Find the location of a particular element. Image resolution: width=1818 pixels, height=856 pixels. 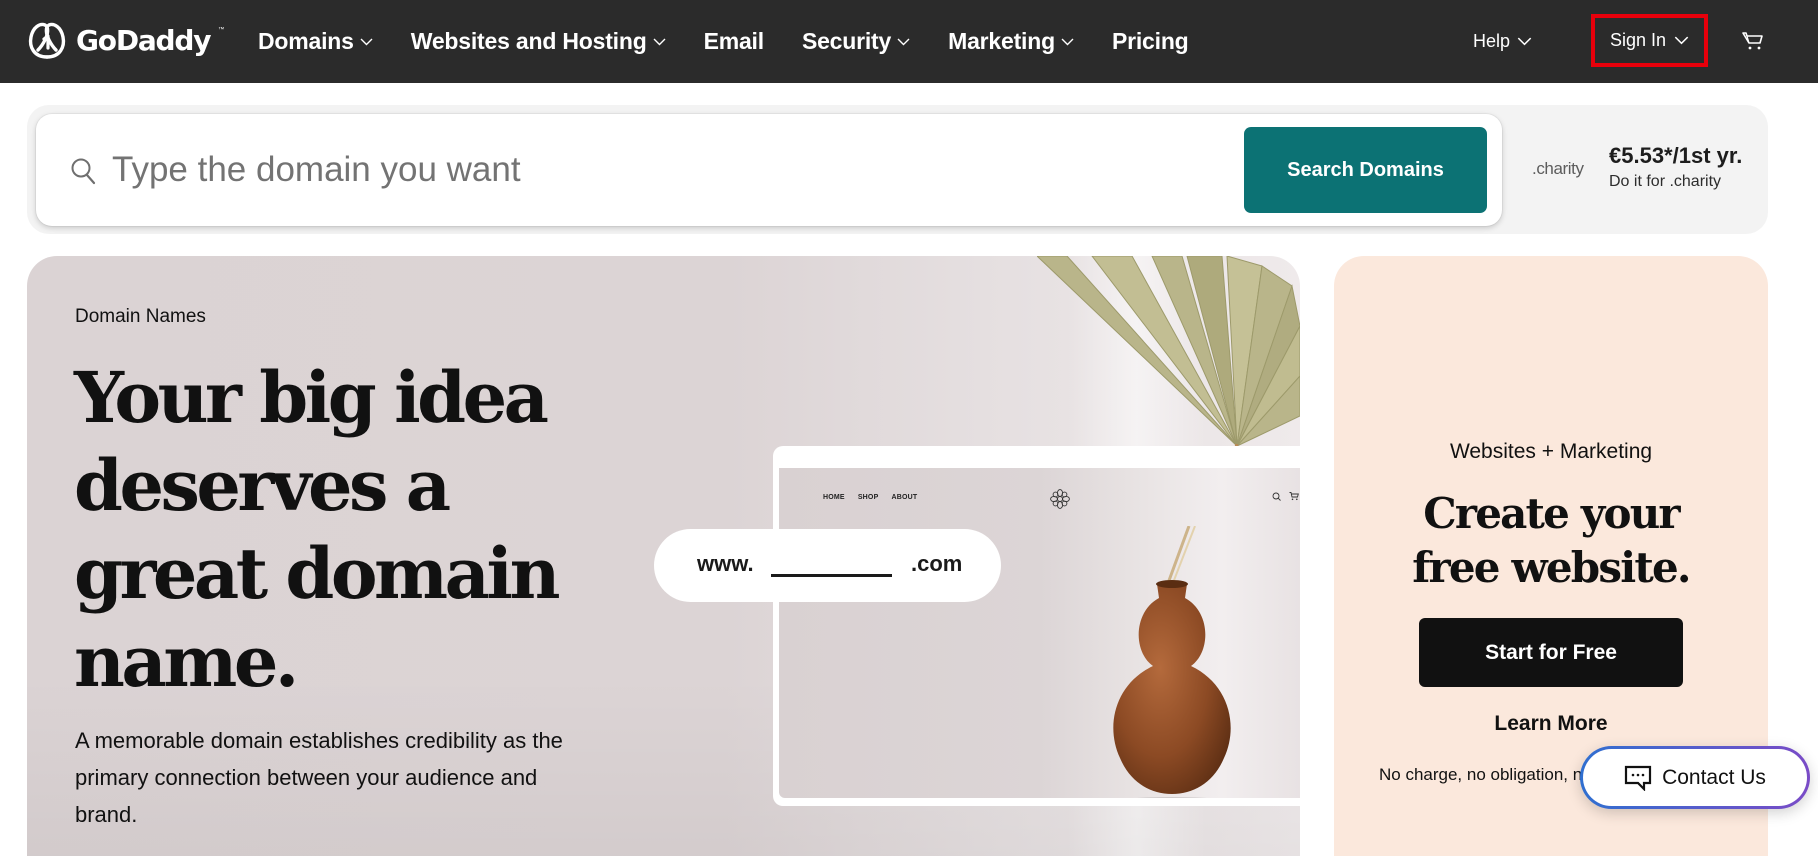

url-suffix: .com is located at coordinates (937, 563).